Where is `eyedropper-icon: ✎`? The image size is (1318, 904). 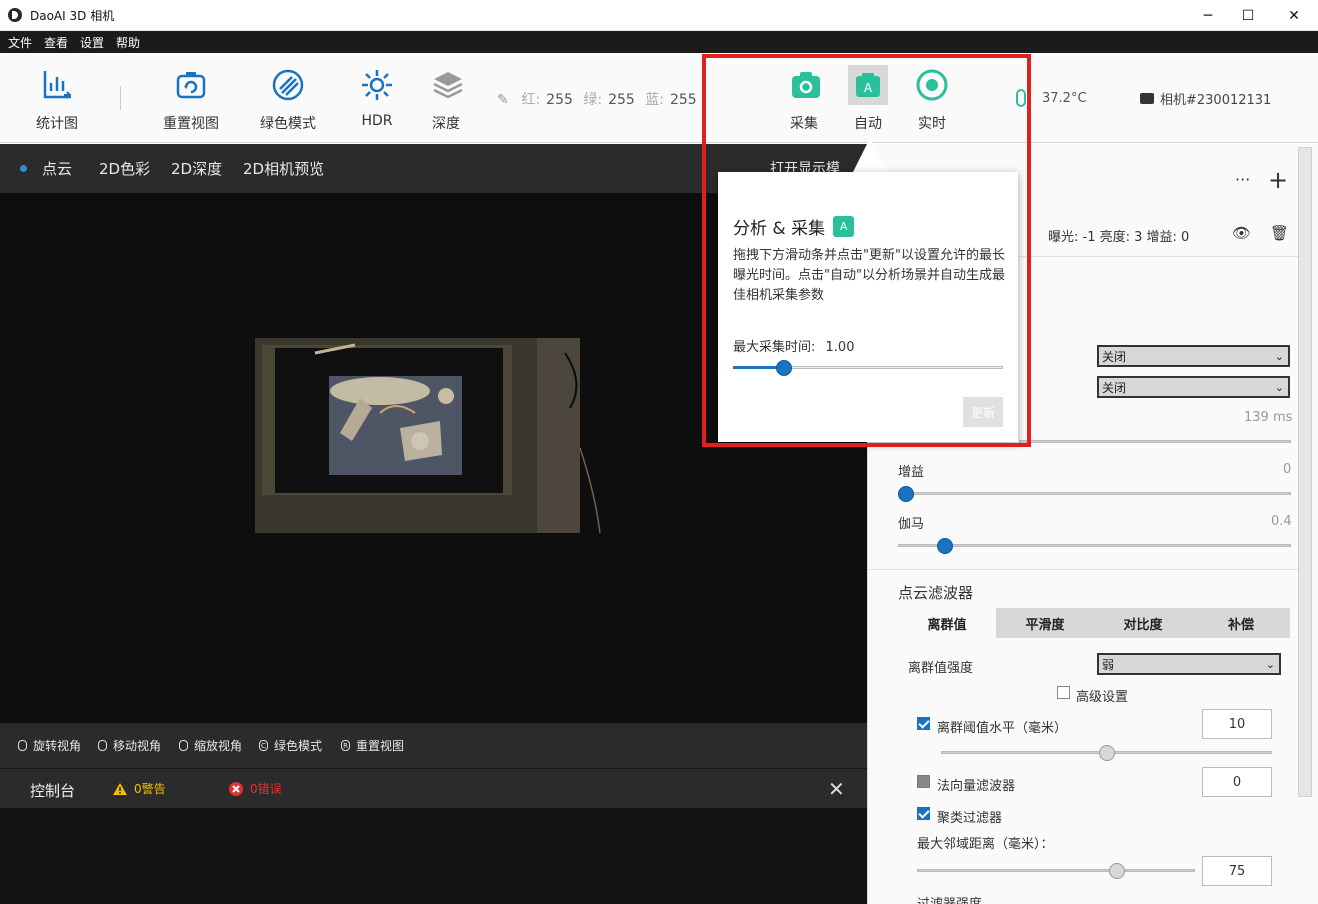 eyedropper-icon: ✎ is located at coordinates (504, 100).